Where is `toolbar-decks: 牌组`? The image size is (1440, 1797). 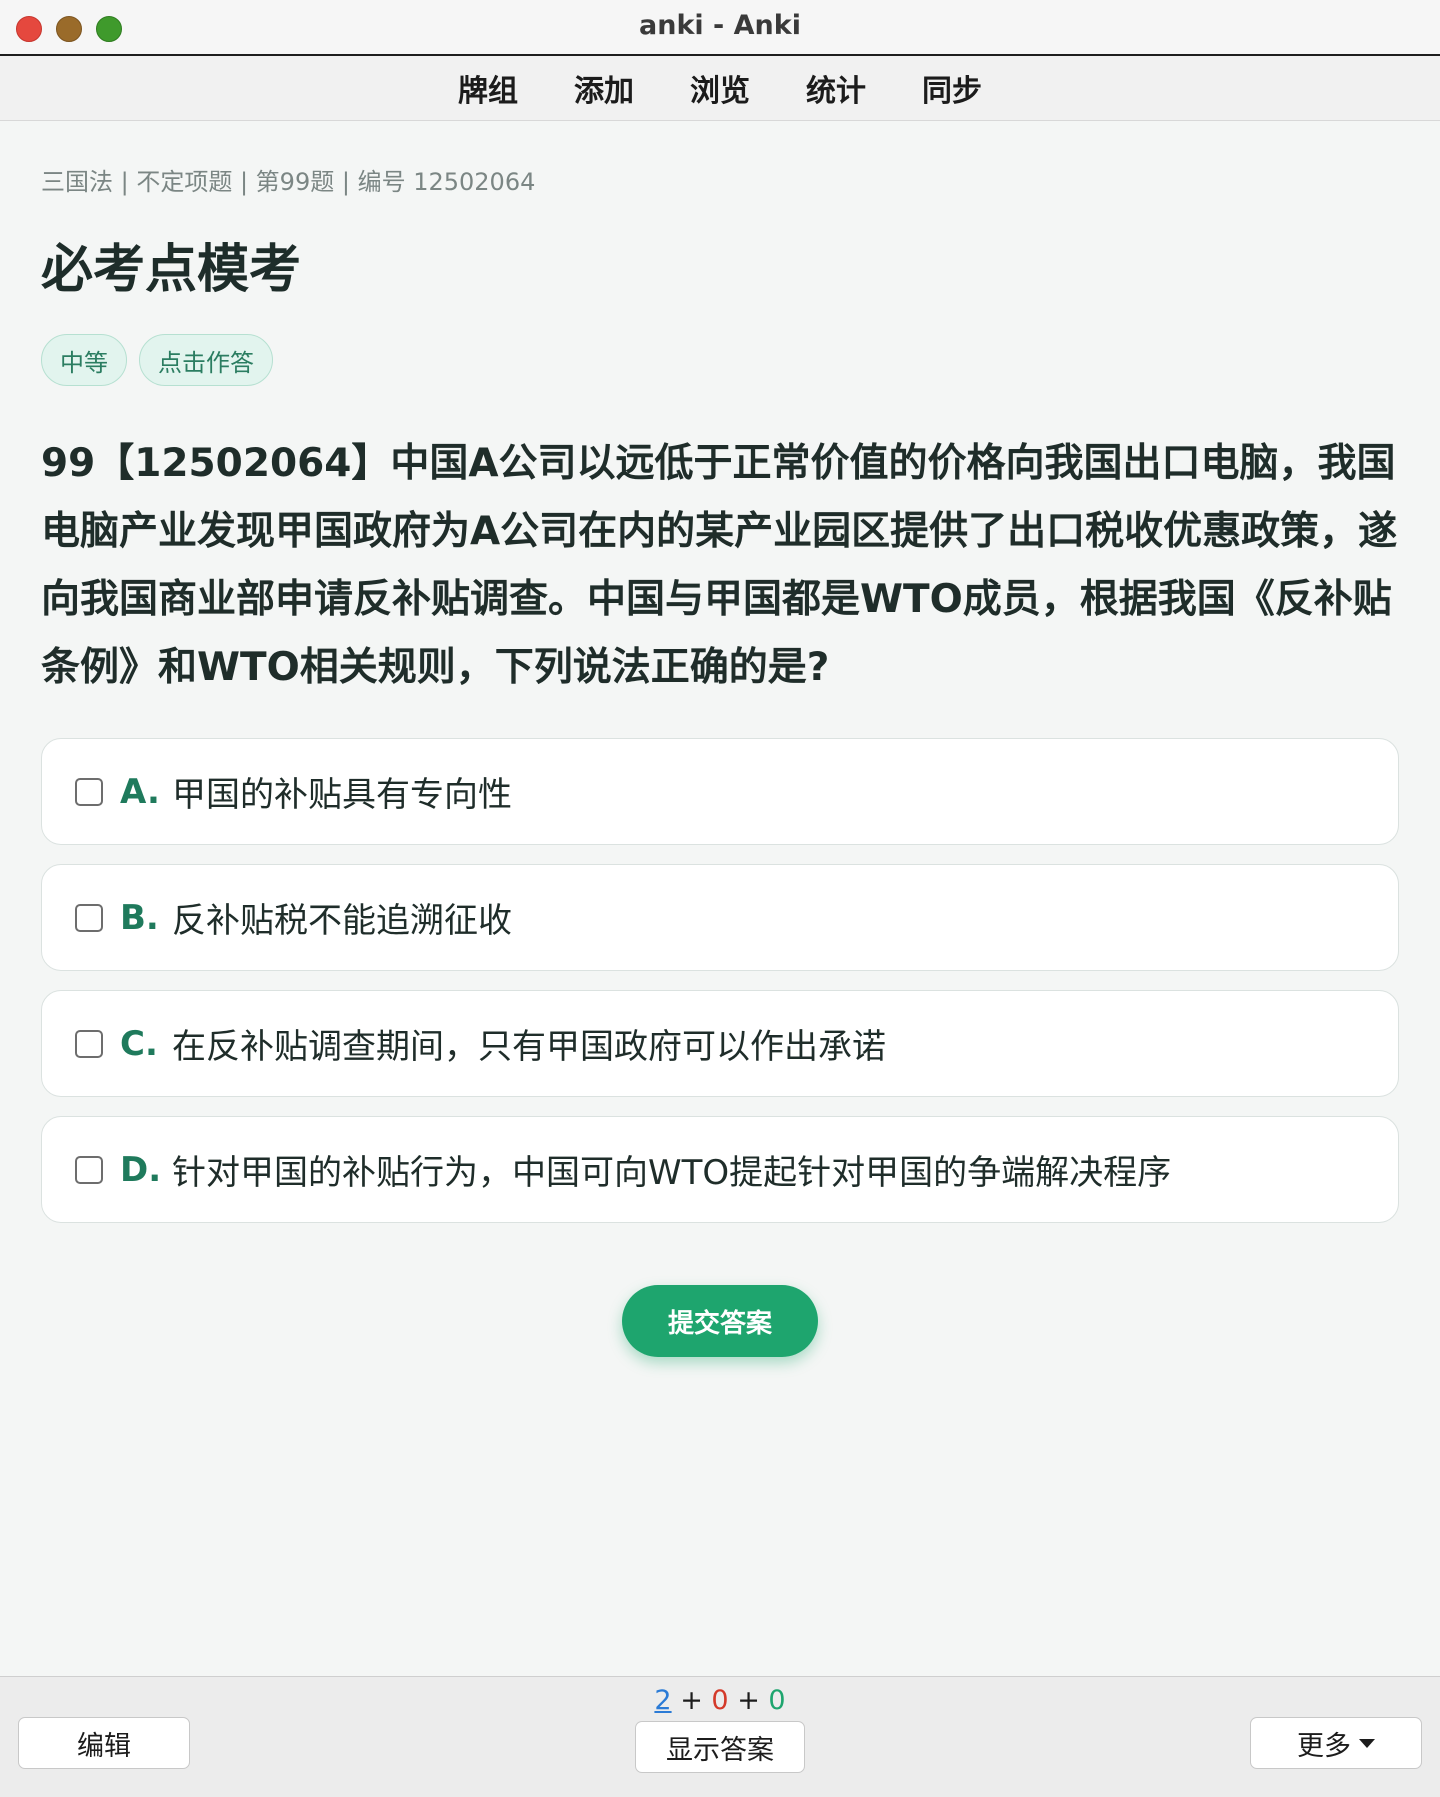 toolbar-decks: 牌组 is located at coordinates (488, 88).